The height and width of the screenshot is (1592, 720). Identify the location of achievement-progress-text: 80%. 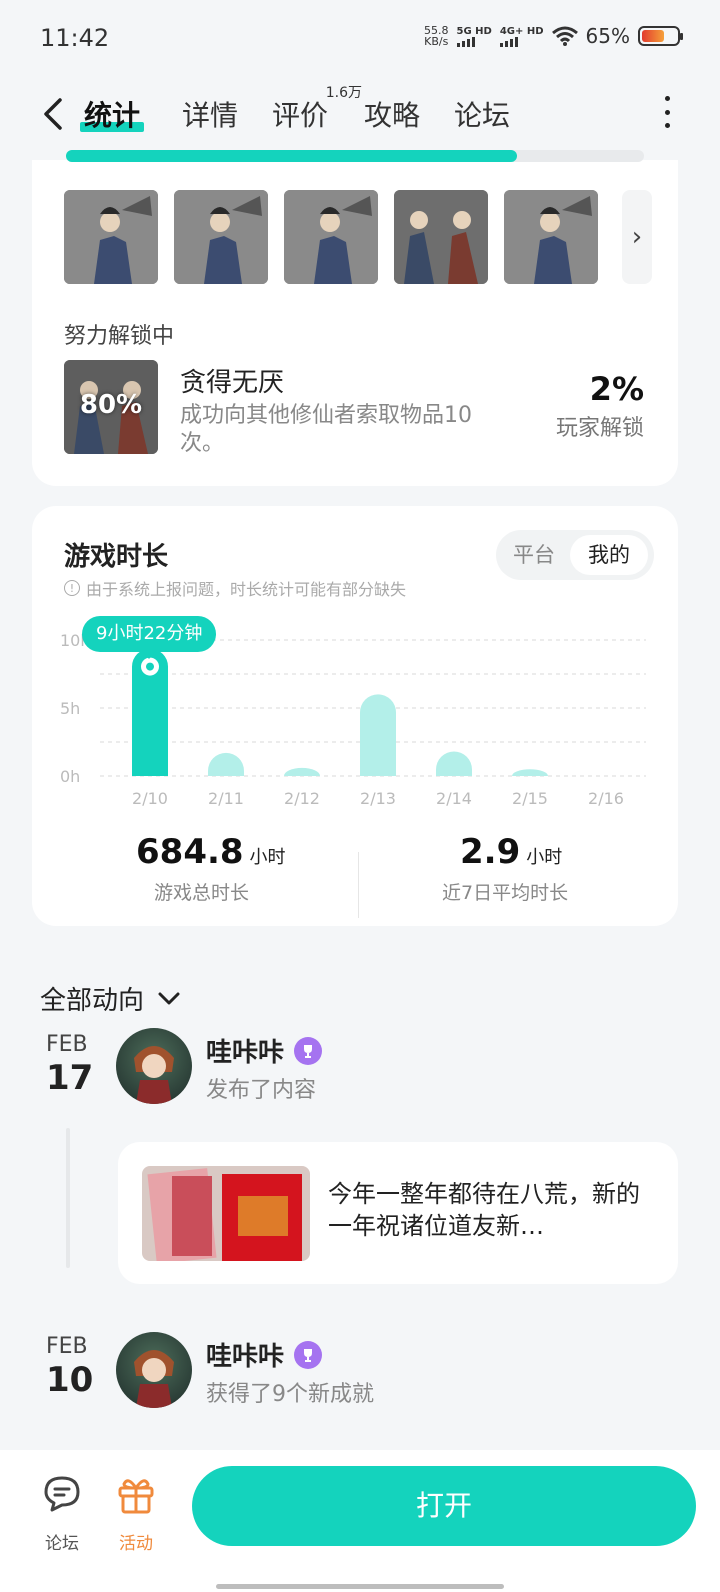
(111, 405).